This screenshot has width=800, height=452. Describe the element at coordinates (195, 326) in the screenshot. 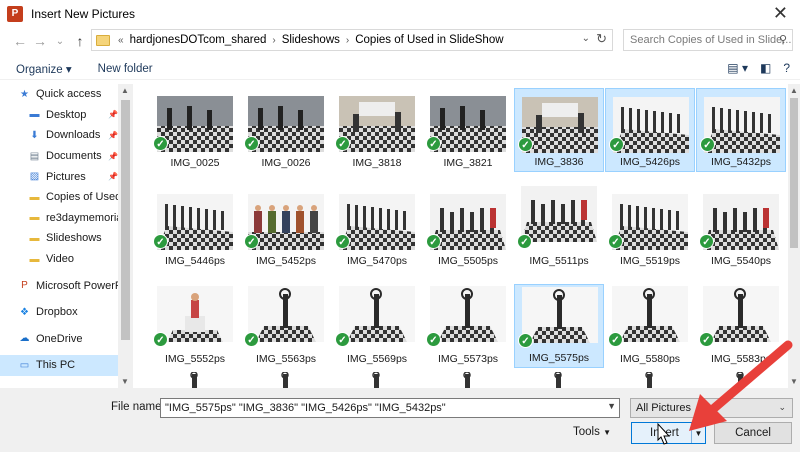

I see `file-item: ✓ IMG_5552ps` at that location.